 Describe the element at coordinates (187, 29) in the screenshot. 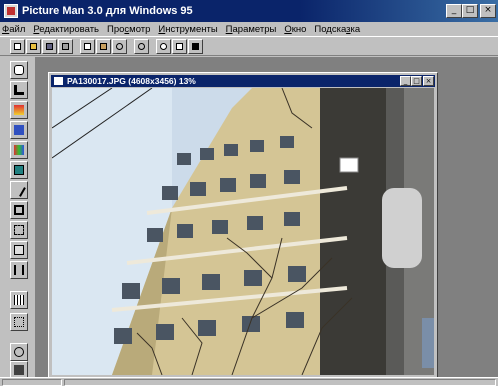

I see `menu-tools: Инструменты` at that location.